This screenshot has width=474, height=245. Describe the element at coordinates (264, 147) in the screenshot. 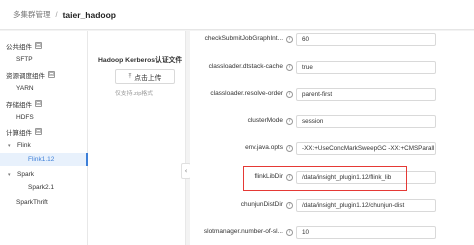

I see `field-label: env.java.opts` at that location.